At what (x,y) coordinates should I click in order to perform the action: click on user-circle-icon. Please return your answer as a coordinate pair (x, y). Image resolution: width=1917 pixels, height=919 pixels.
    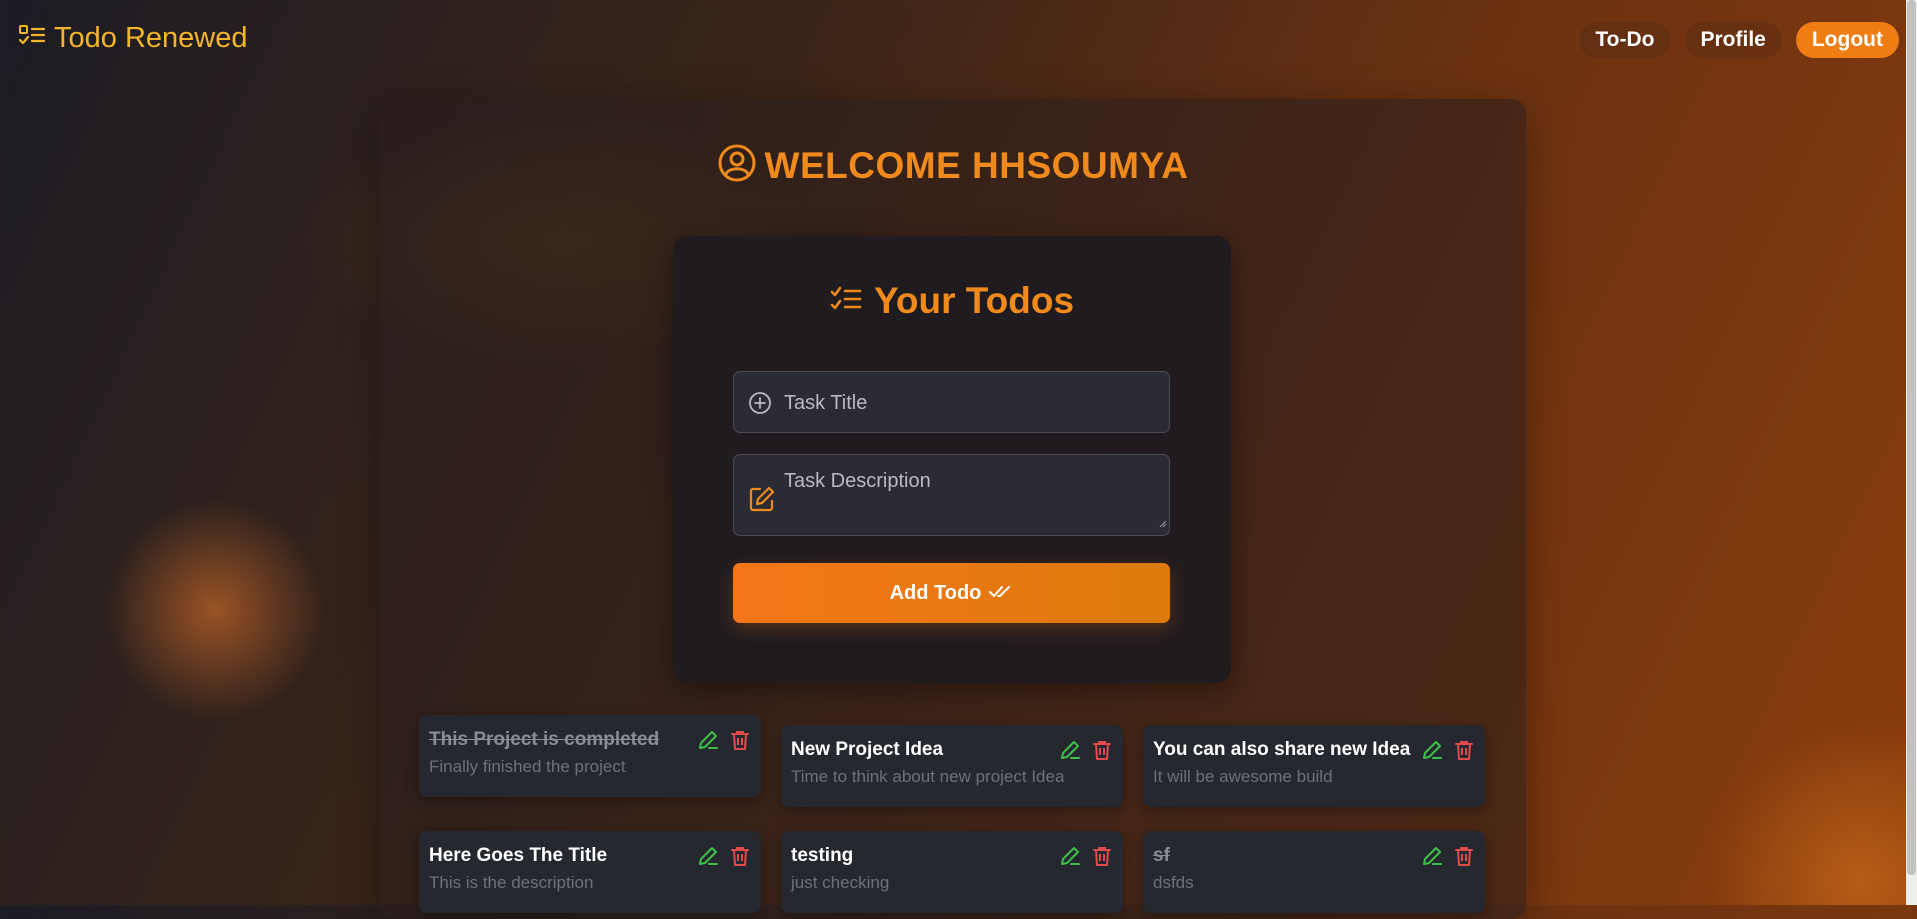
    Looking at the image, I should click on (737, 165).